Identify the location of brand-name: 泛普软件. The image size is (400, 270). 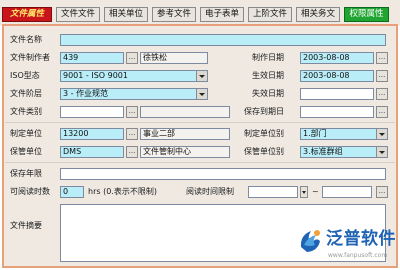
(361, 239).